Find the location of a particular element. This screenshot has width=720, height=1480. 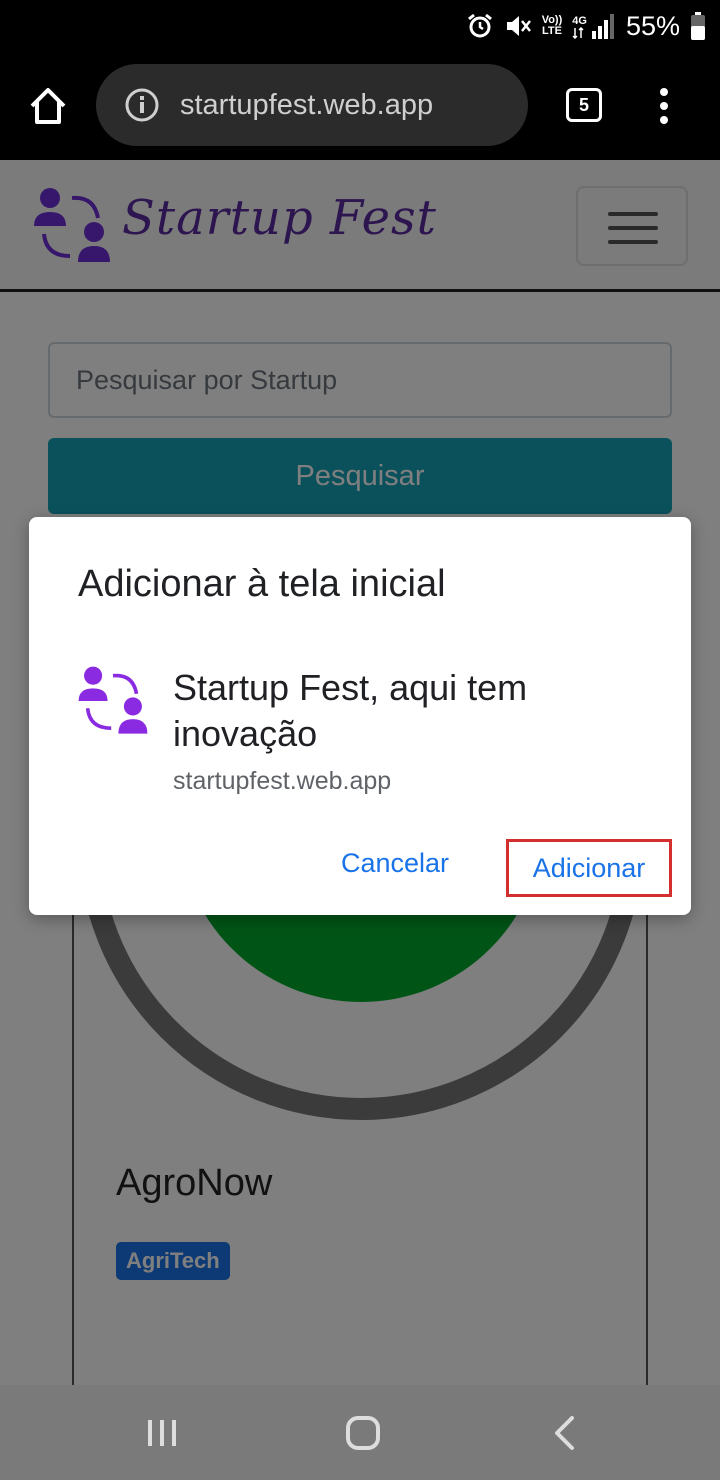

info-icon is located at coordinates (142, 105).